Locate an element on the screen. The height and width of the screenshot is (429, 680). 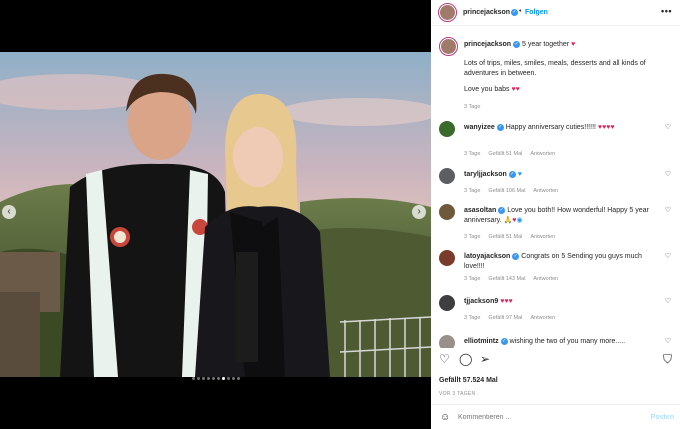
caption-text-line1: 5 year together is located at coordinates (546, 44).